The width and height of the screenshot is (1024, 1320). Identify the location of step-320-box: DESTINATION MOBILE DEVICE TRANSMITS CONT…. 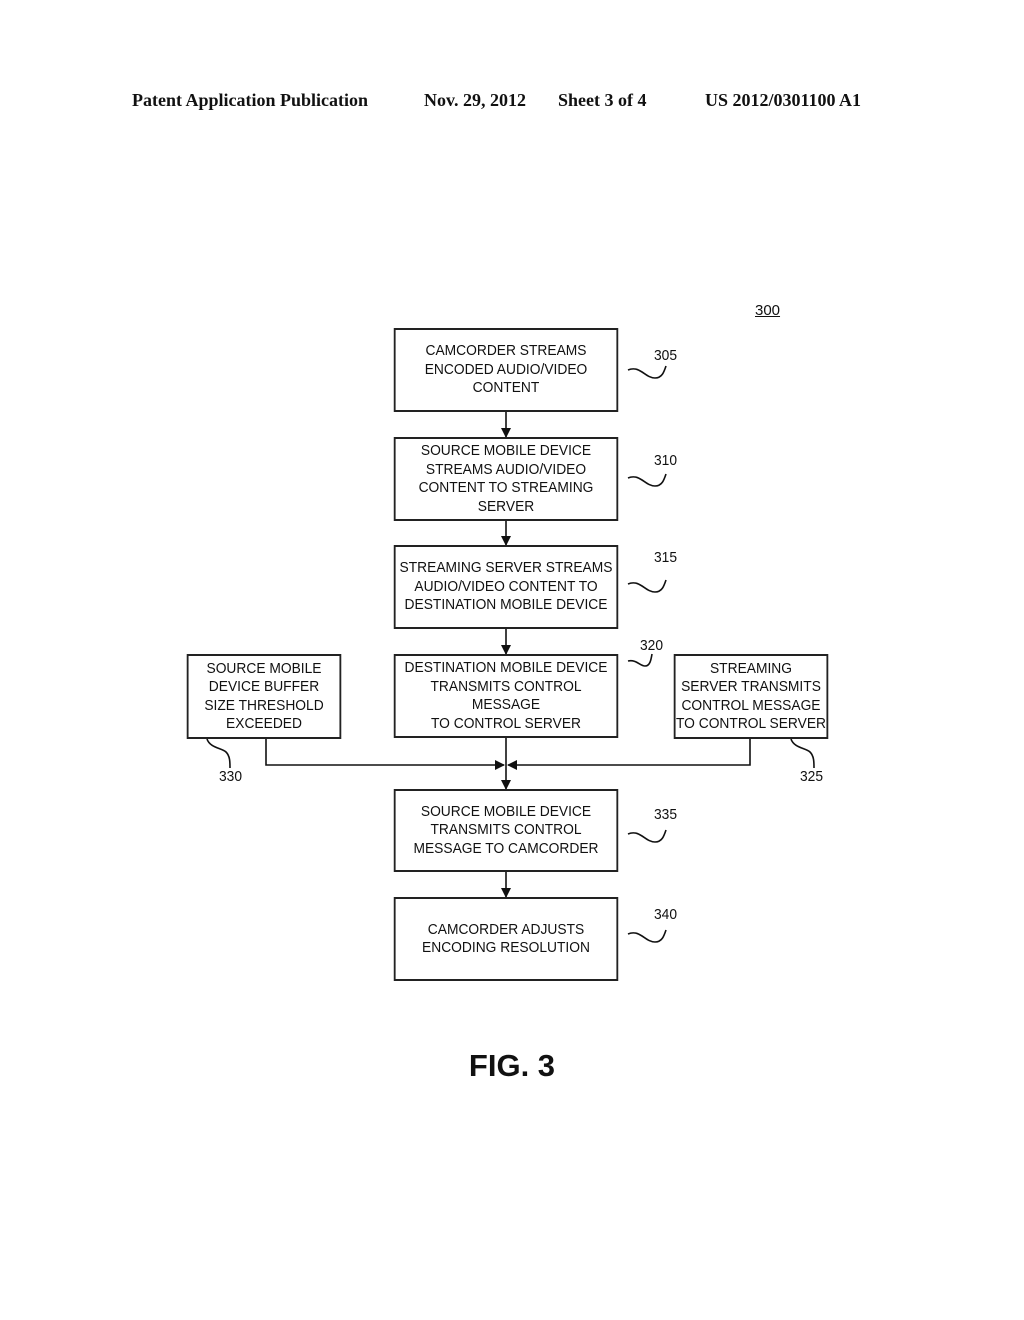
(506, 696).